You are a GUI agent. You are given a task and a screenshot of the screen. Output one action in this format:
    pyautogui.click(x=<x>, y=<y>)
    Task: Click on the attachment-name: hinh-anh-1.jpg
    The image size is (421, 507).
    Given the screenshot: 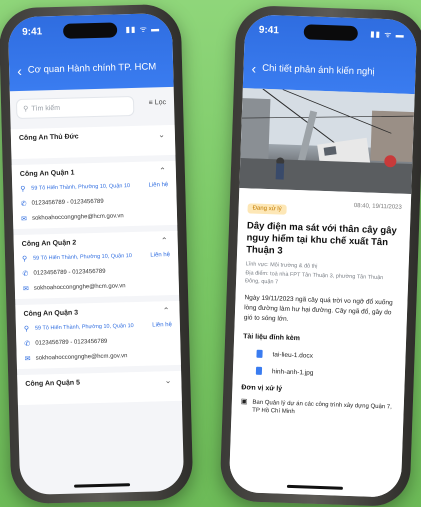 What is the action you would take?
    pyautogui.click(x=293, y=372)
    